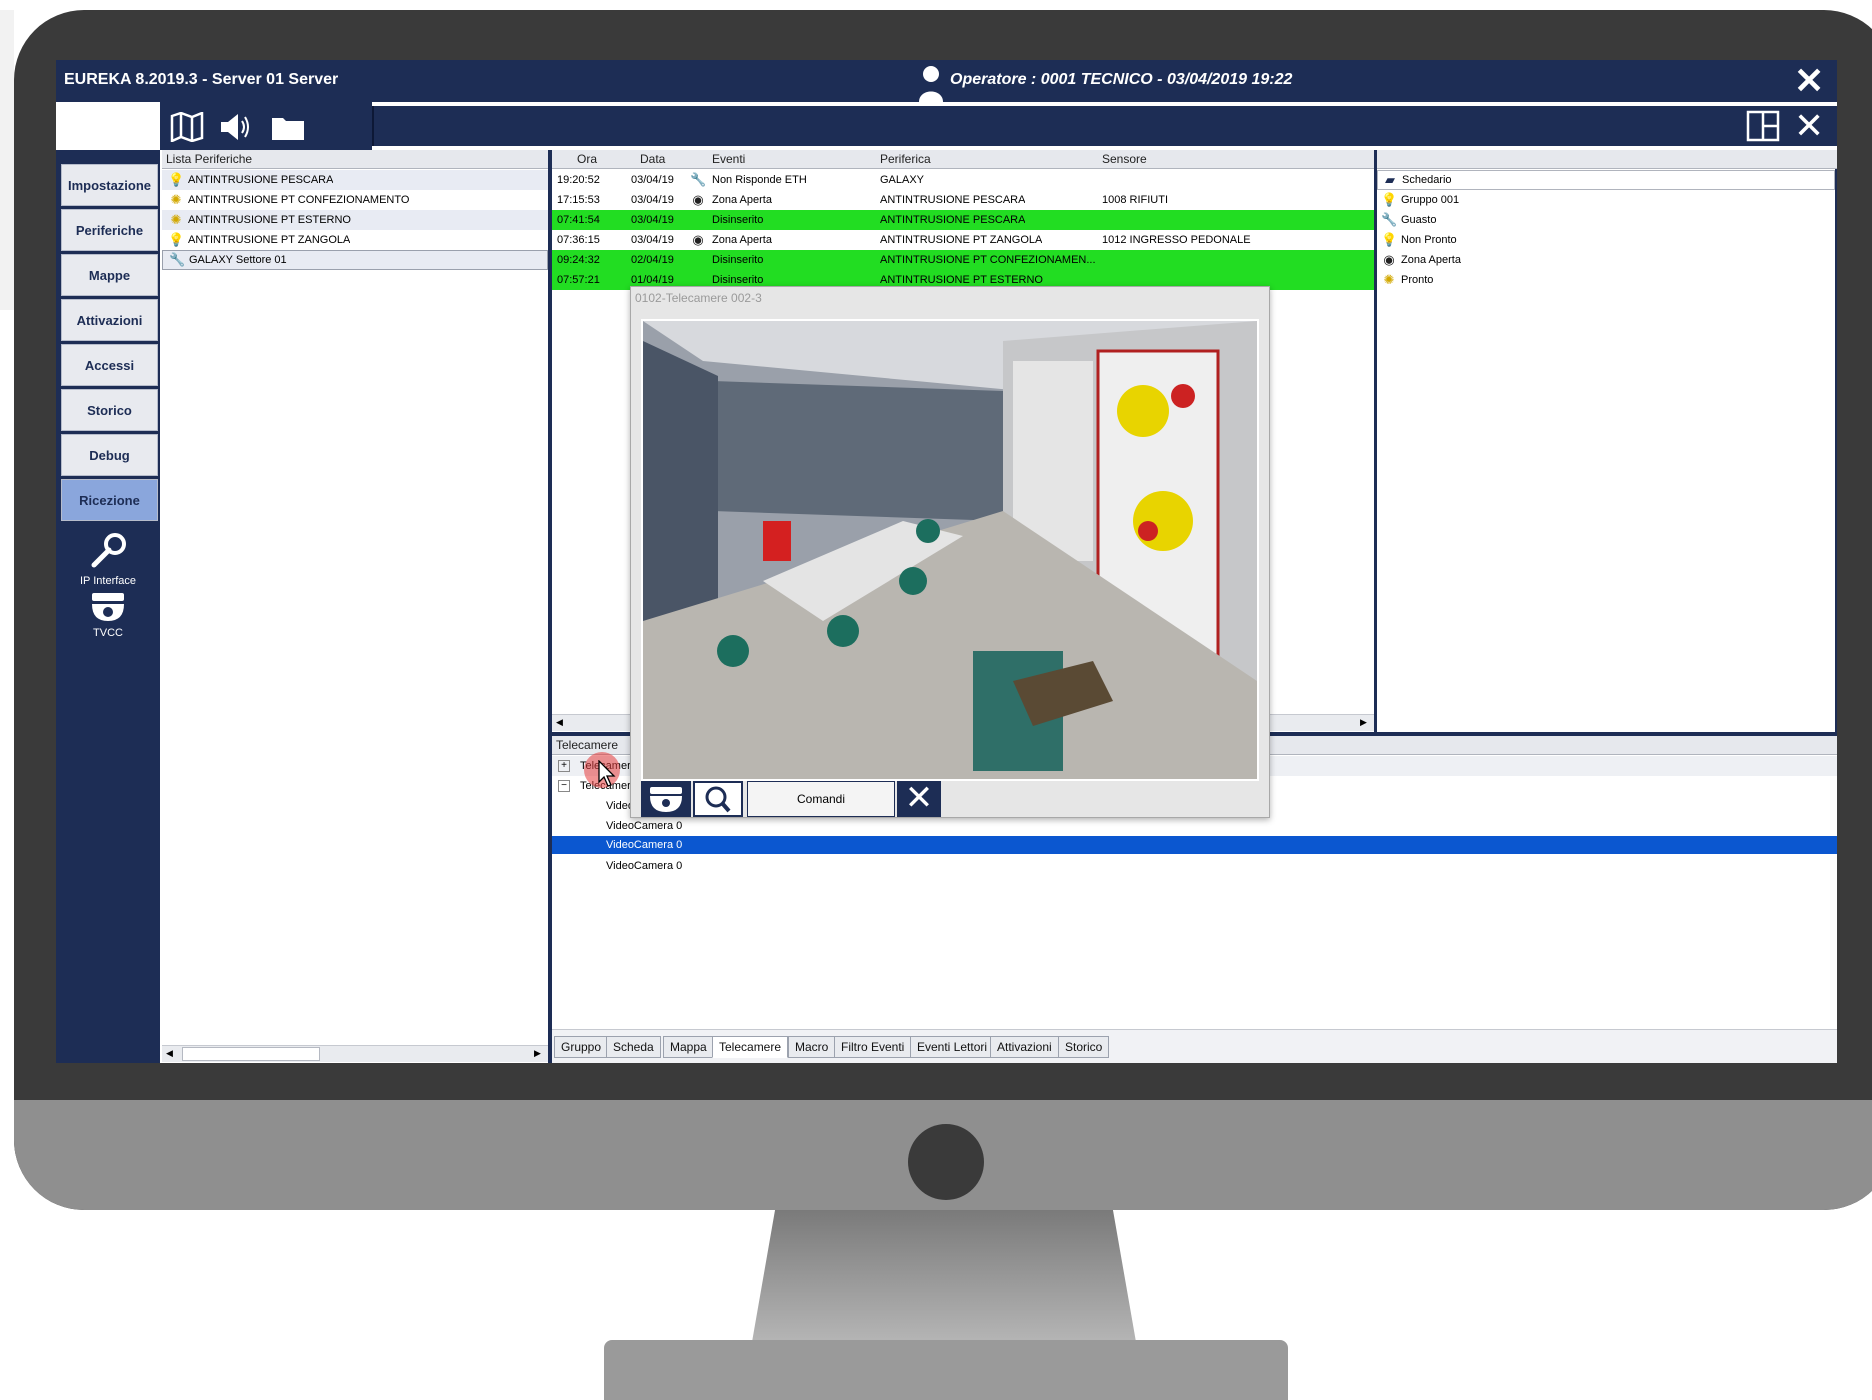  Describe the element at coordinates (355, 260) in the screenshot. I see `list-item: 🔧 GALAXY Settore 01` at that location.